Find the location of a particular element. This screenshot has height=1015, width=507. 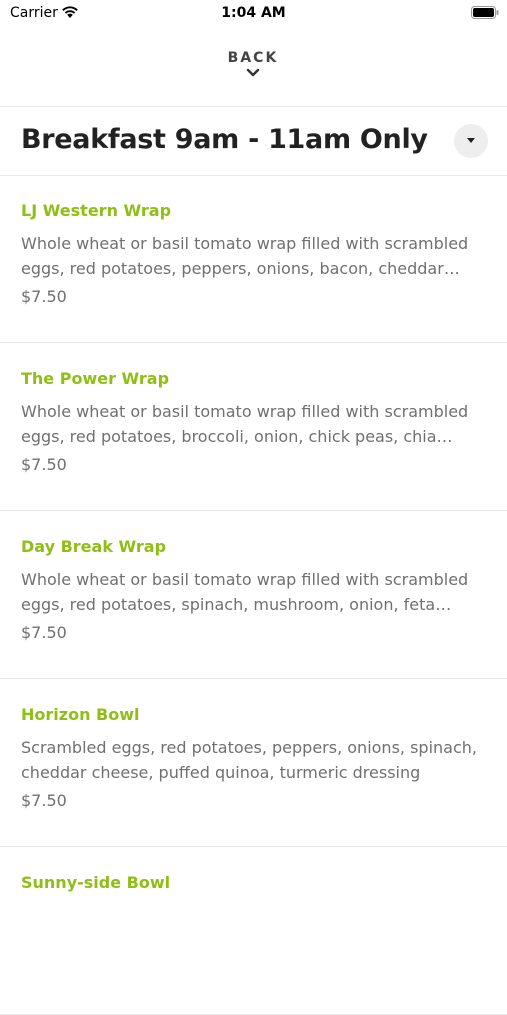

section-header: Breakfast 9am - 11am Only is located at coordinates (253, 141).